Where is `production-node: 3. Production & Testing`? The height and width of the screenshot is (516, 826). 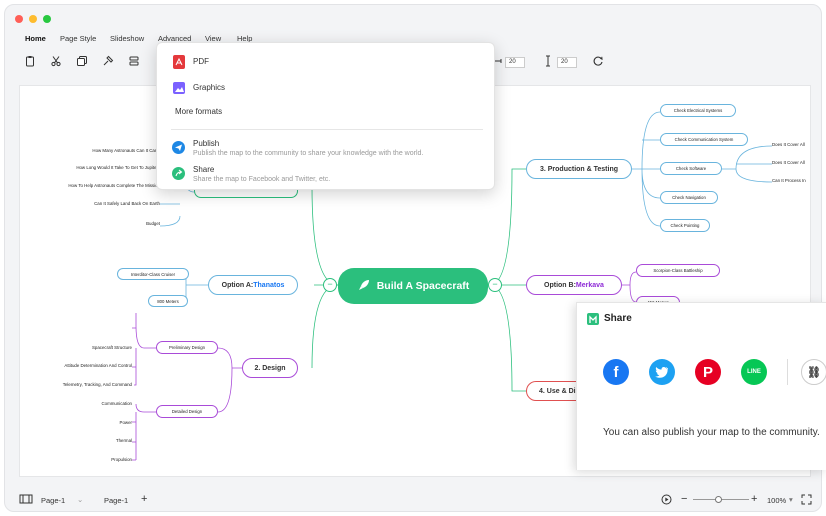
production-node: 3. Production & Testing is located at coordinates (579, 169).